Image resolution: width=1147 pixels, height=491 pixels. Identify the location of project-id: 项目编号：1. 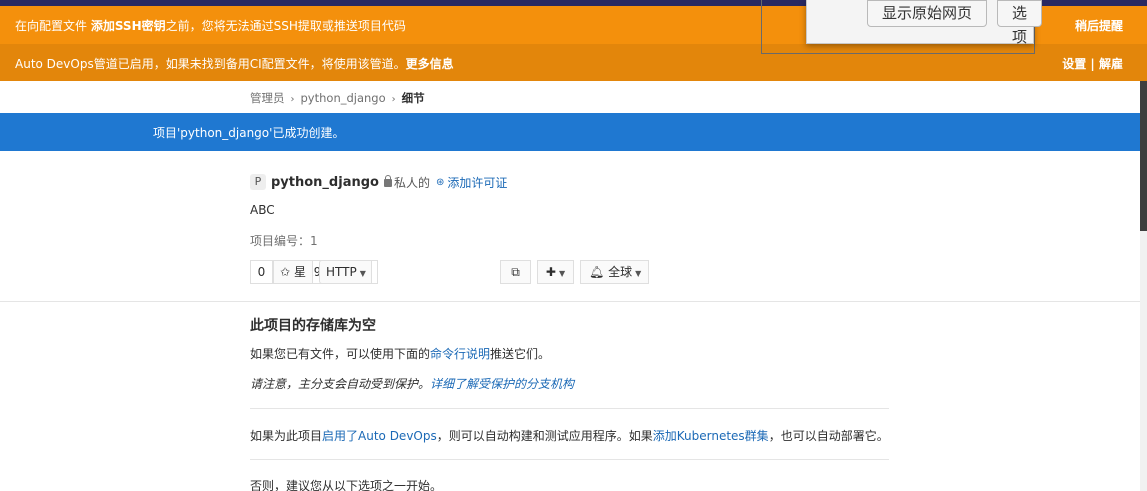
(284, 241).